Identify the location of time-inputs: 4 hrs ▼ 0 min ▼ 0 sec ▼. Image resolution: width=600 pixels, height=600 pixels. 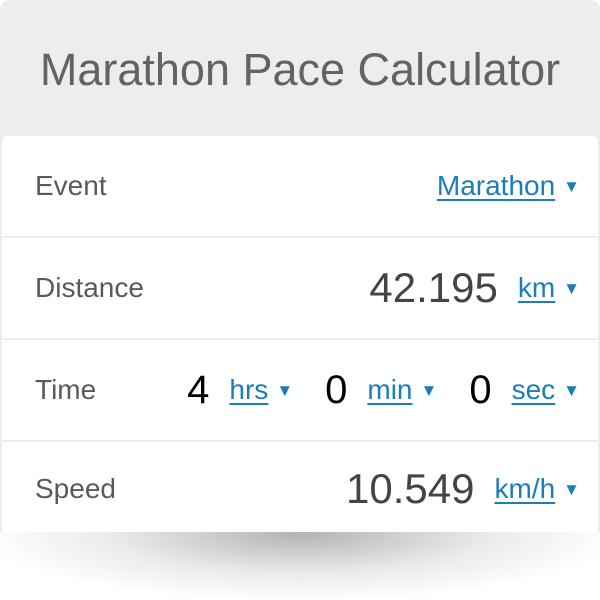
(383, 390).